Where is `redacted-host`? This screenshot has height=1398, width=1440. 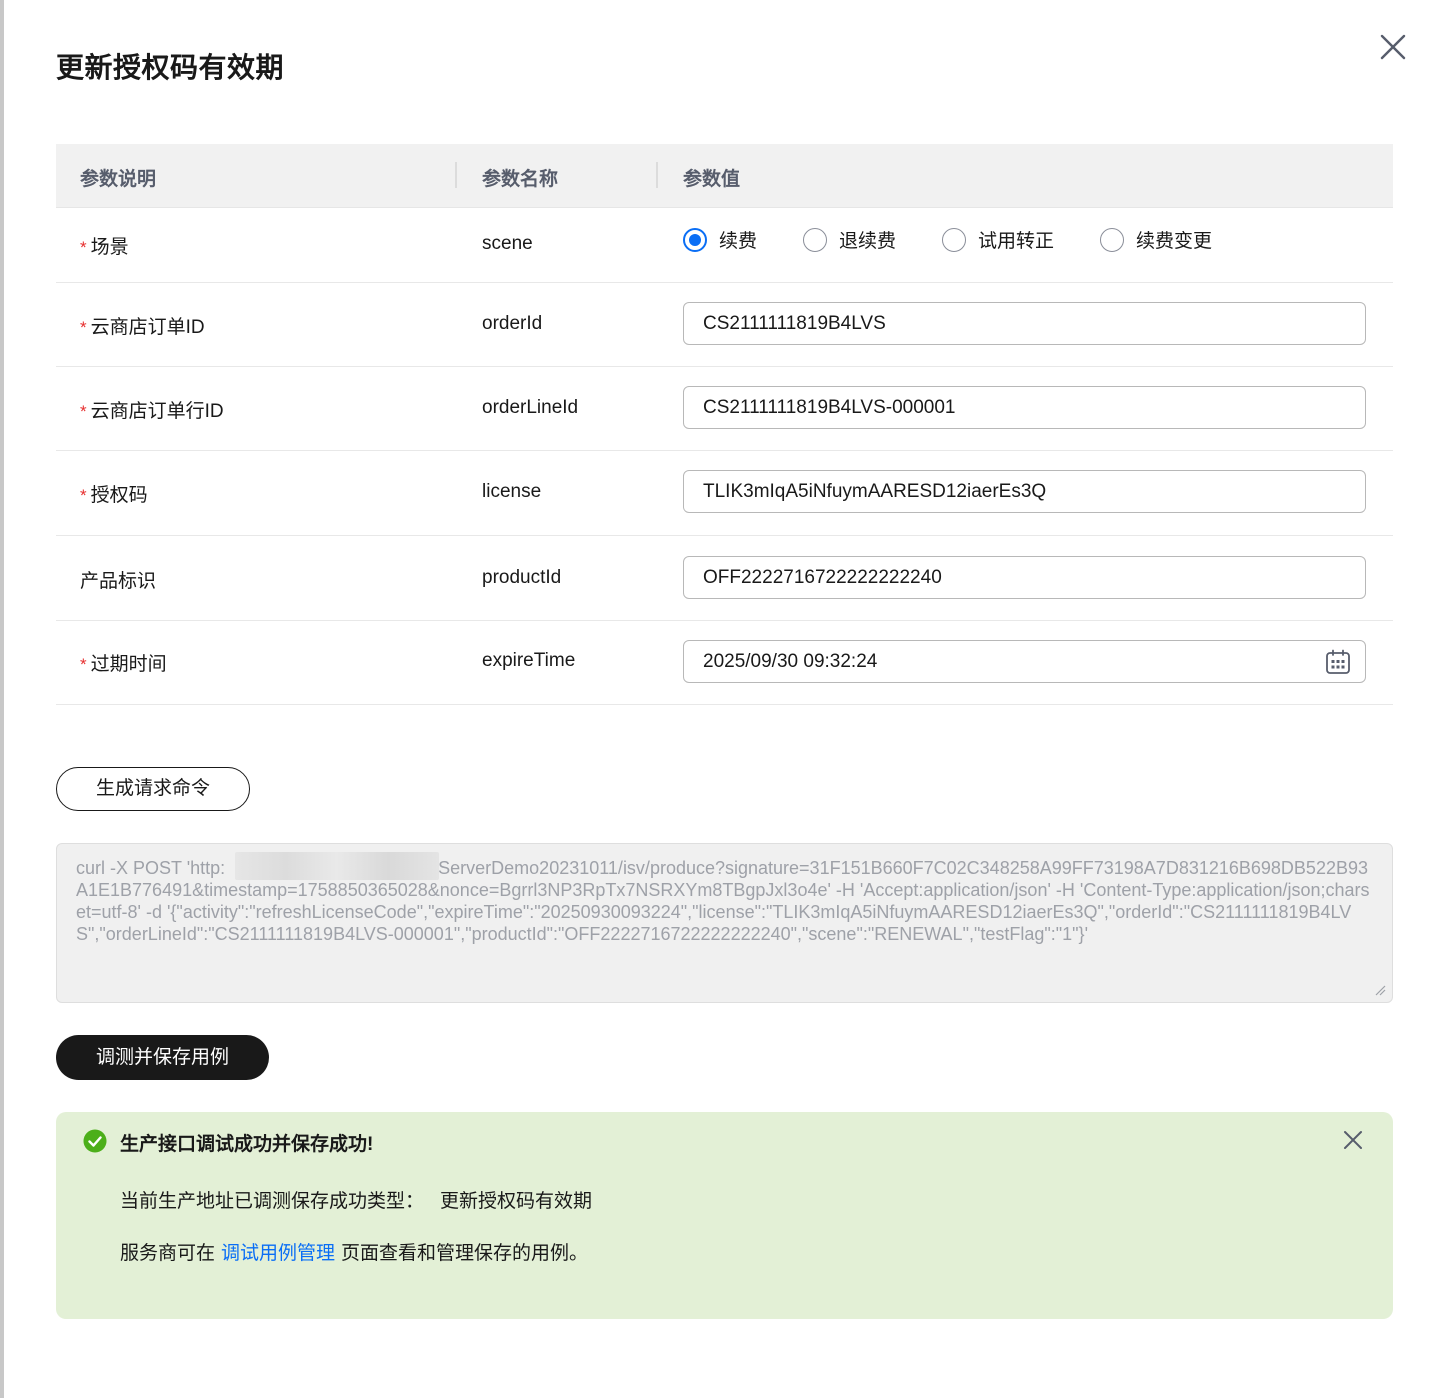
redacted-host is located at coordinates (337, 866).